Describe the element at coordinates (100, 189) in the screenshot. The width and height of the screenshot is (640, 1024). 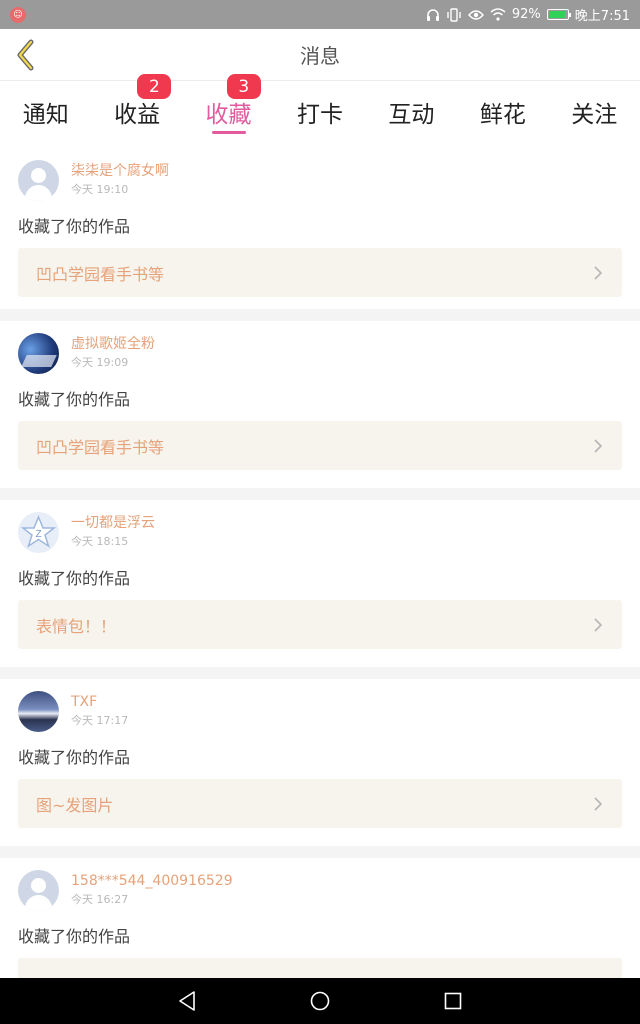
I see `timestamp: 今天 19:10` at that location.